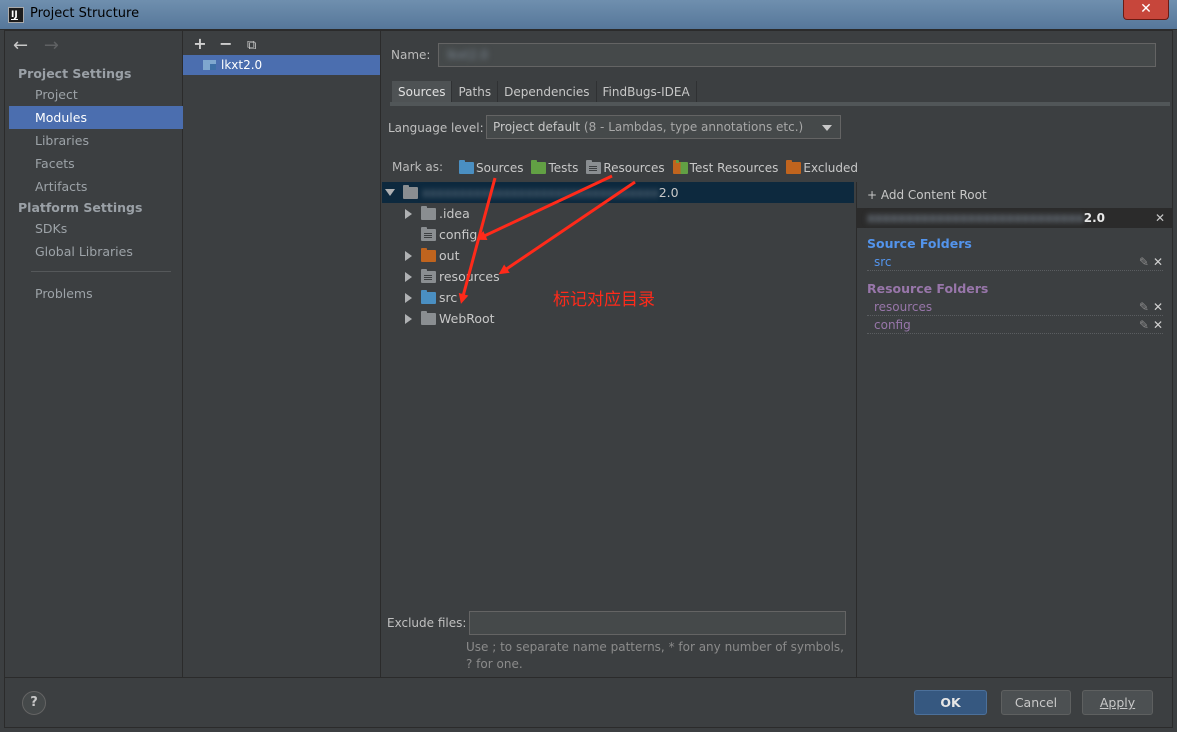  What do you see at coordinates (827, 128) in the screenshot?
I see `dropdown-caret-icon` at bounding box center [827, 128].